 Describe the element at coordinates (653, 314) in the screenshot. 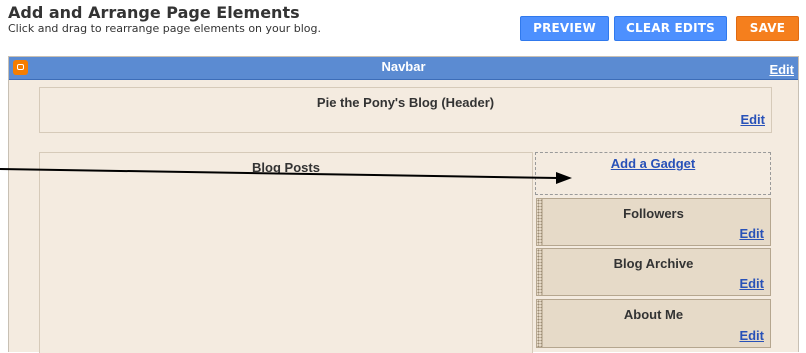

I see `gadget-title: About Me` at that location.